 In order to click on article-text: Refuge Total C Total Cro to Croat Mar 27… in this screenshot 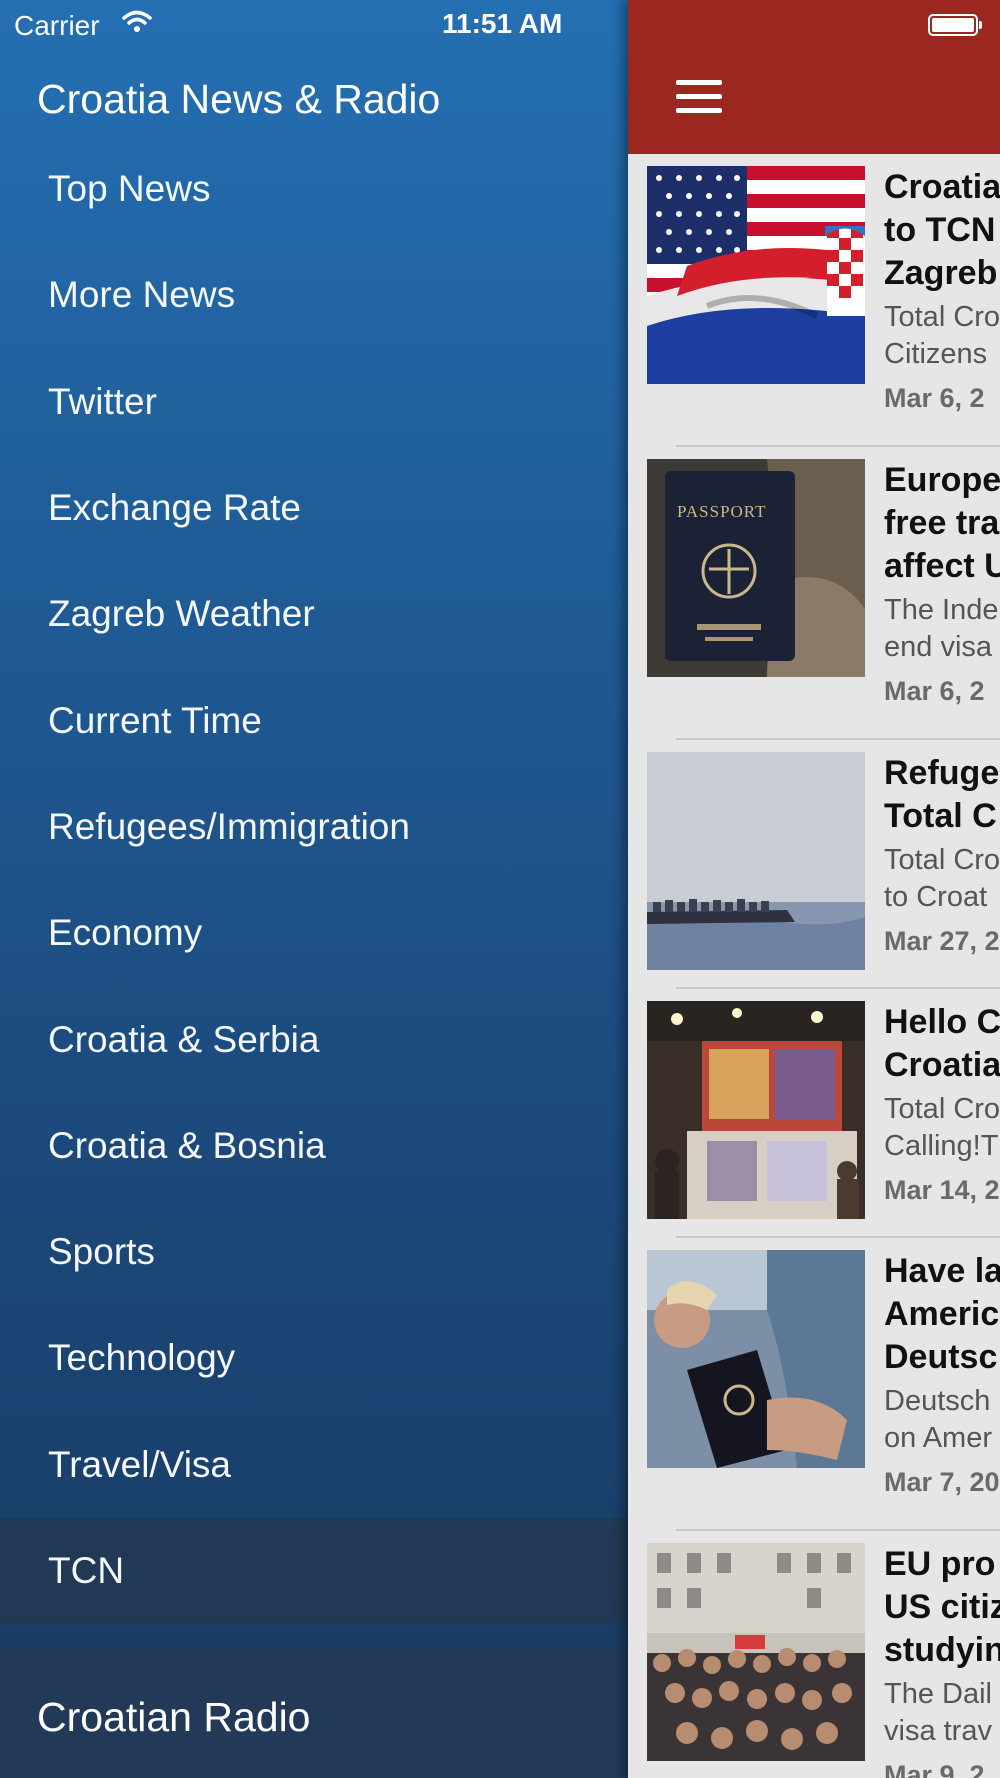, I will do `click(942, 854)`.